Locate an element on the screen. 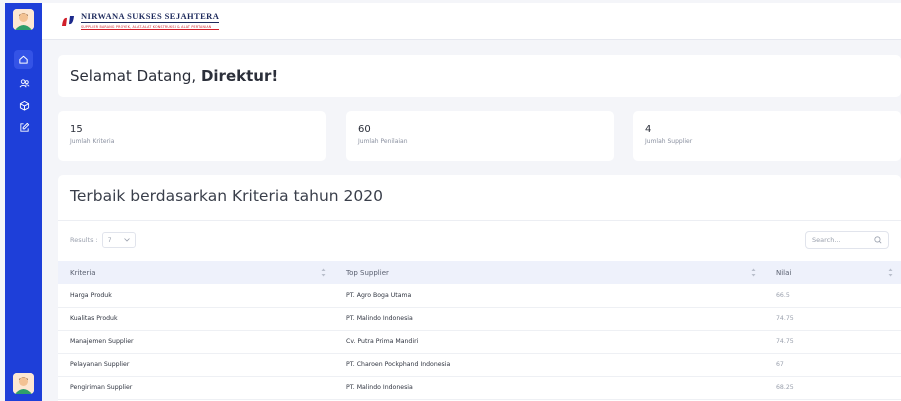  welcome-card: Selamat Datang, Direktur! is located at coordinates (479, 76).